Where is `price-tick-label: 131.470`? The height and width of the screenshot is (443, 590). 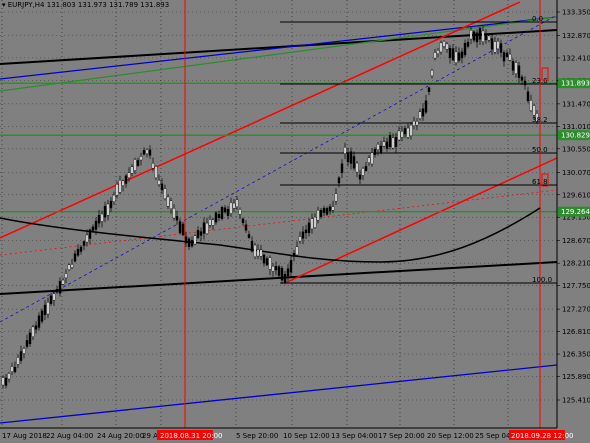
price-tick-label: 131.470 is located at coordinates (576, 104).